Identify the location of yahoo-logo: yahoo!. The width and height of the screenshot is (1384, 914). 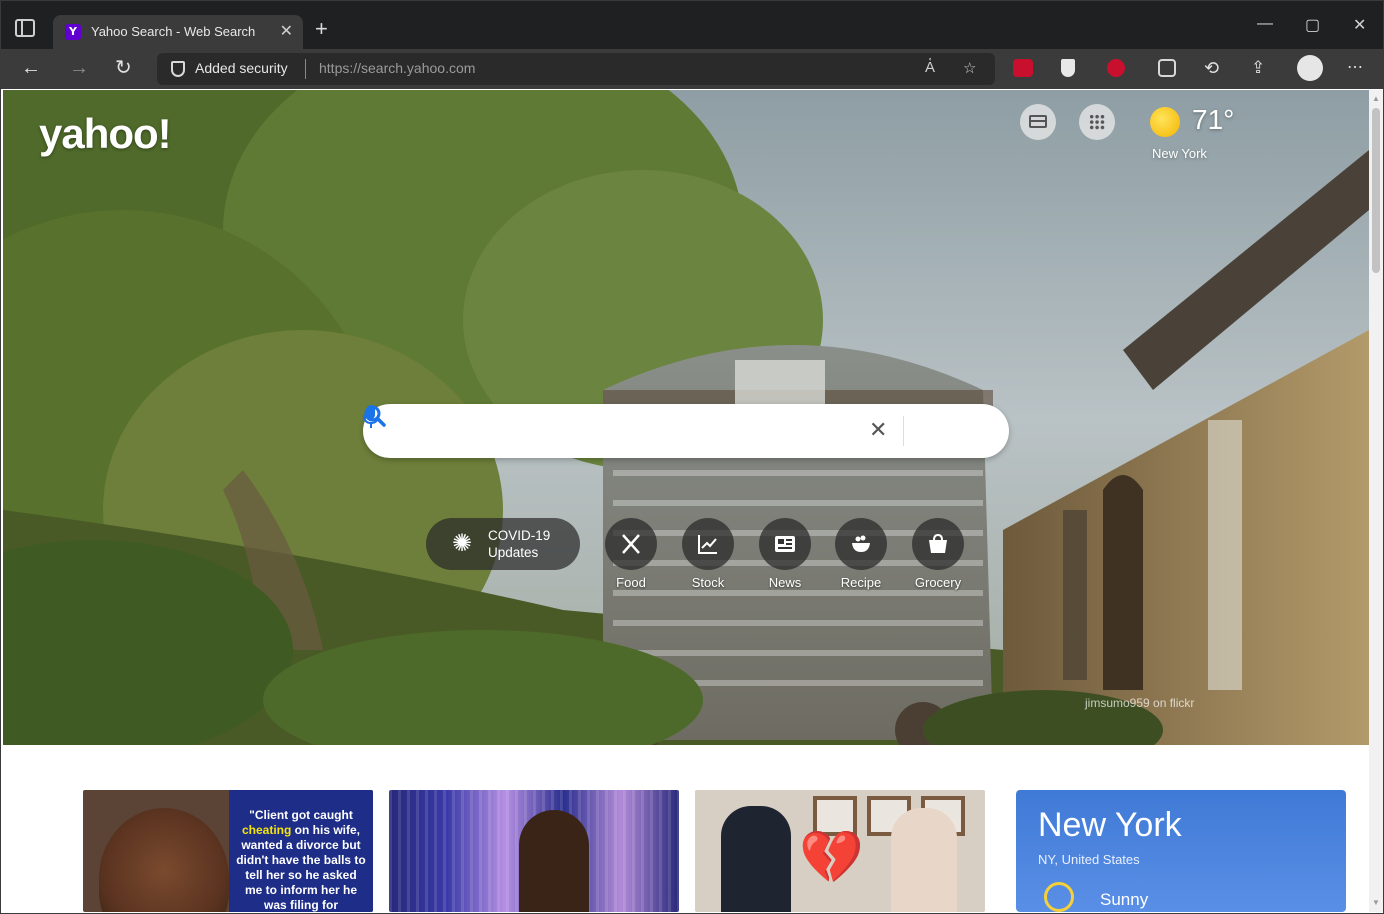
(105, 134).